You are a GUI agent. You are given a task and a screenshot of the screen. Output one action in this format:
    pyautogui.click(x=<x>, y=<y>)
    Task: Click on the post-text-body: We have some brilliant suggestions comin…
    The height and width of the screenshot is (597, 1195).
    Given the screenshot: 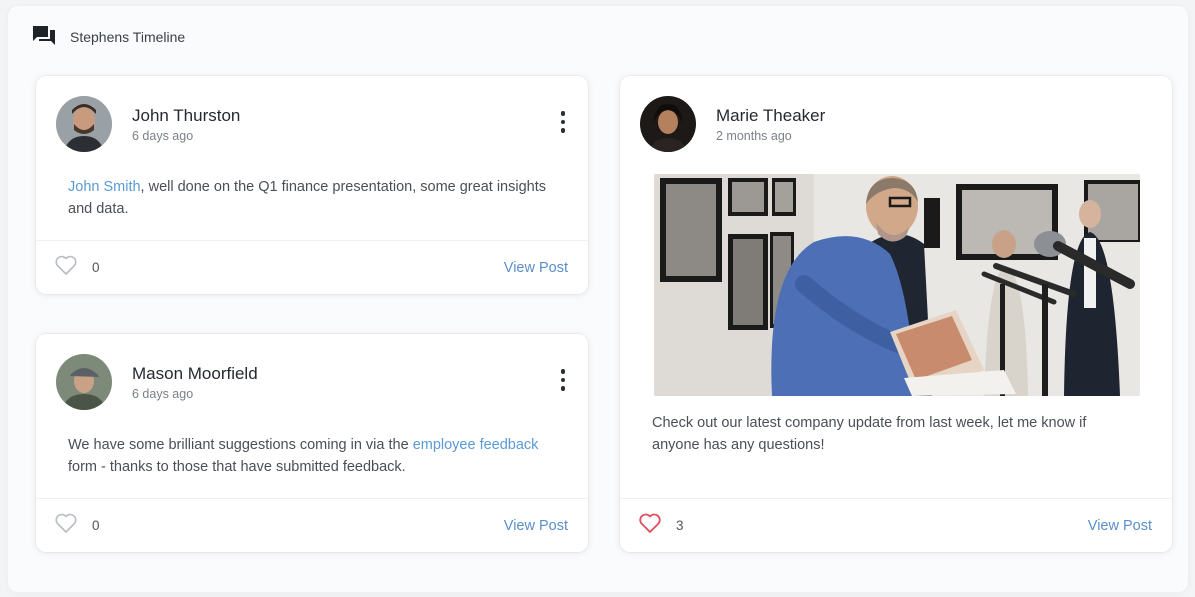 What is the action you would take?
    pyautogui.click(x=240, y=445)
    